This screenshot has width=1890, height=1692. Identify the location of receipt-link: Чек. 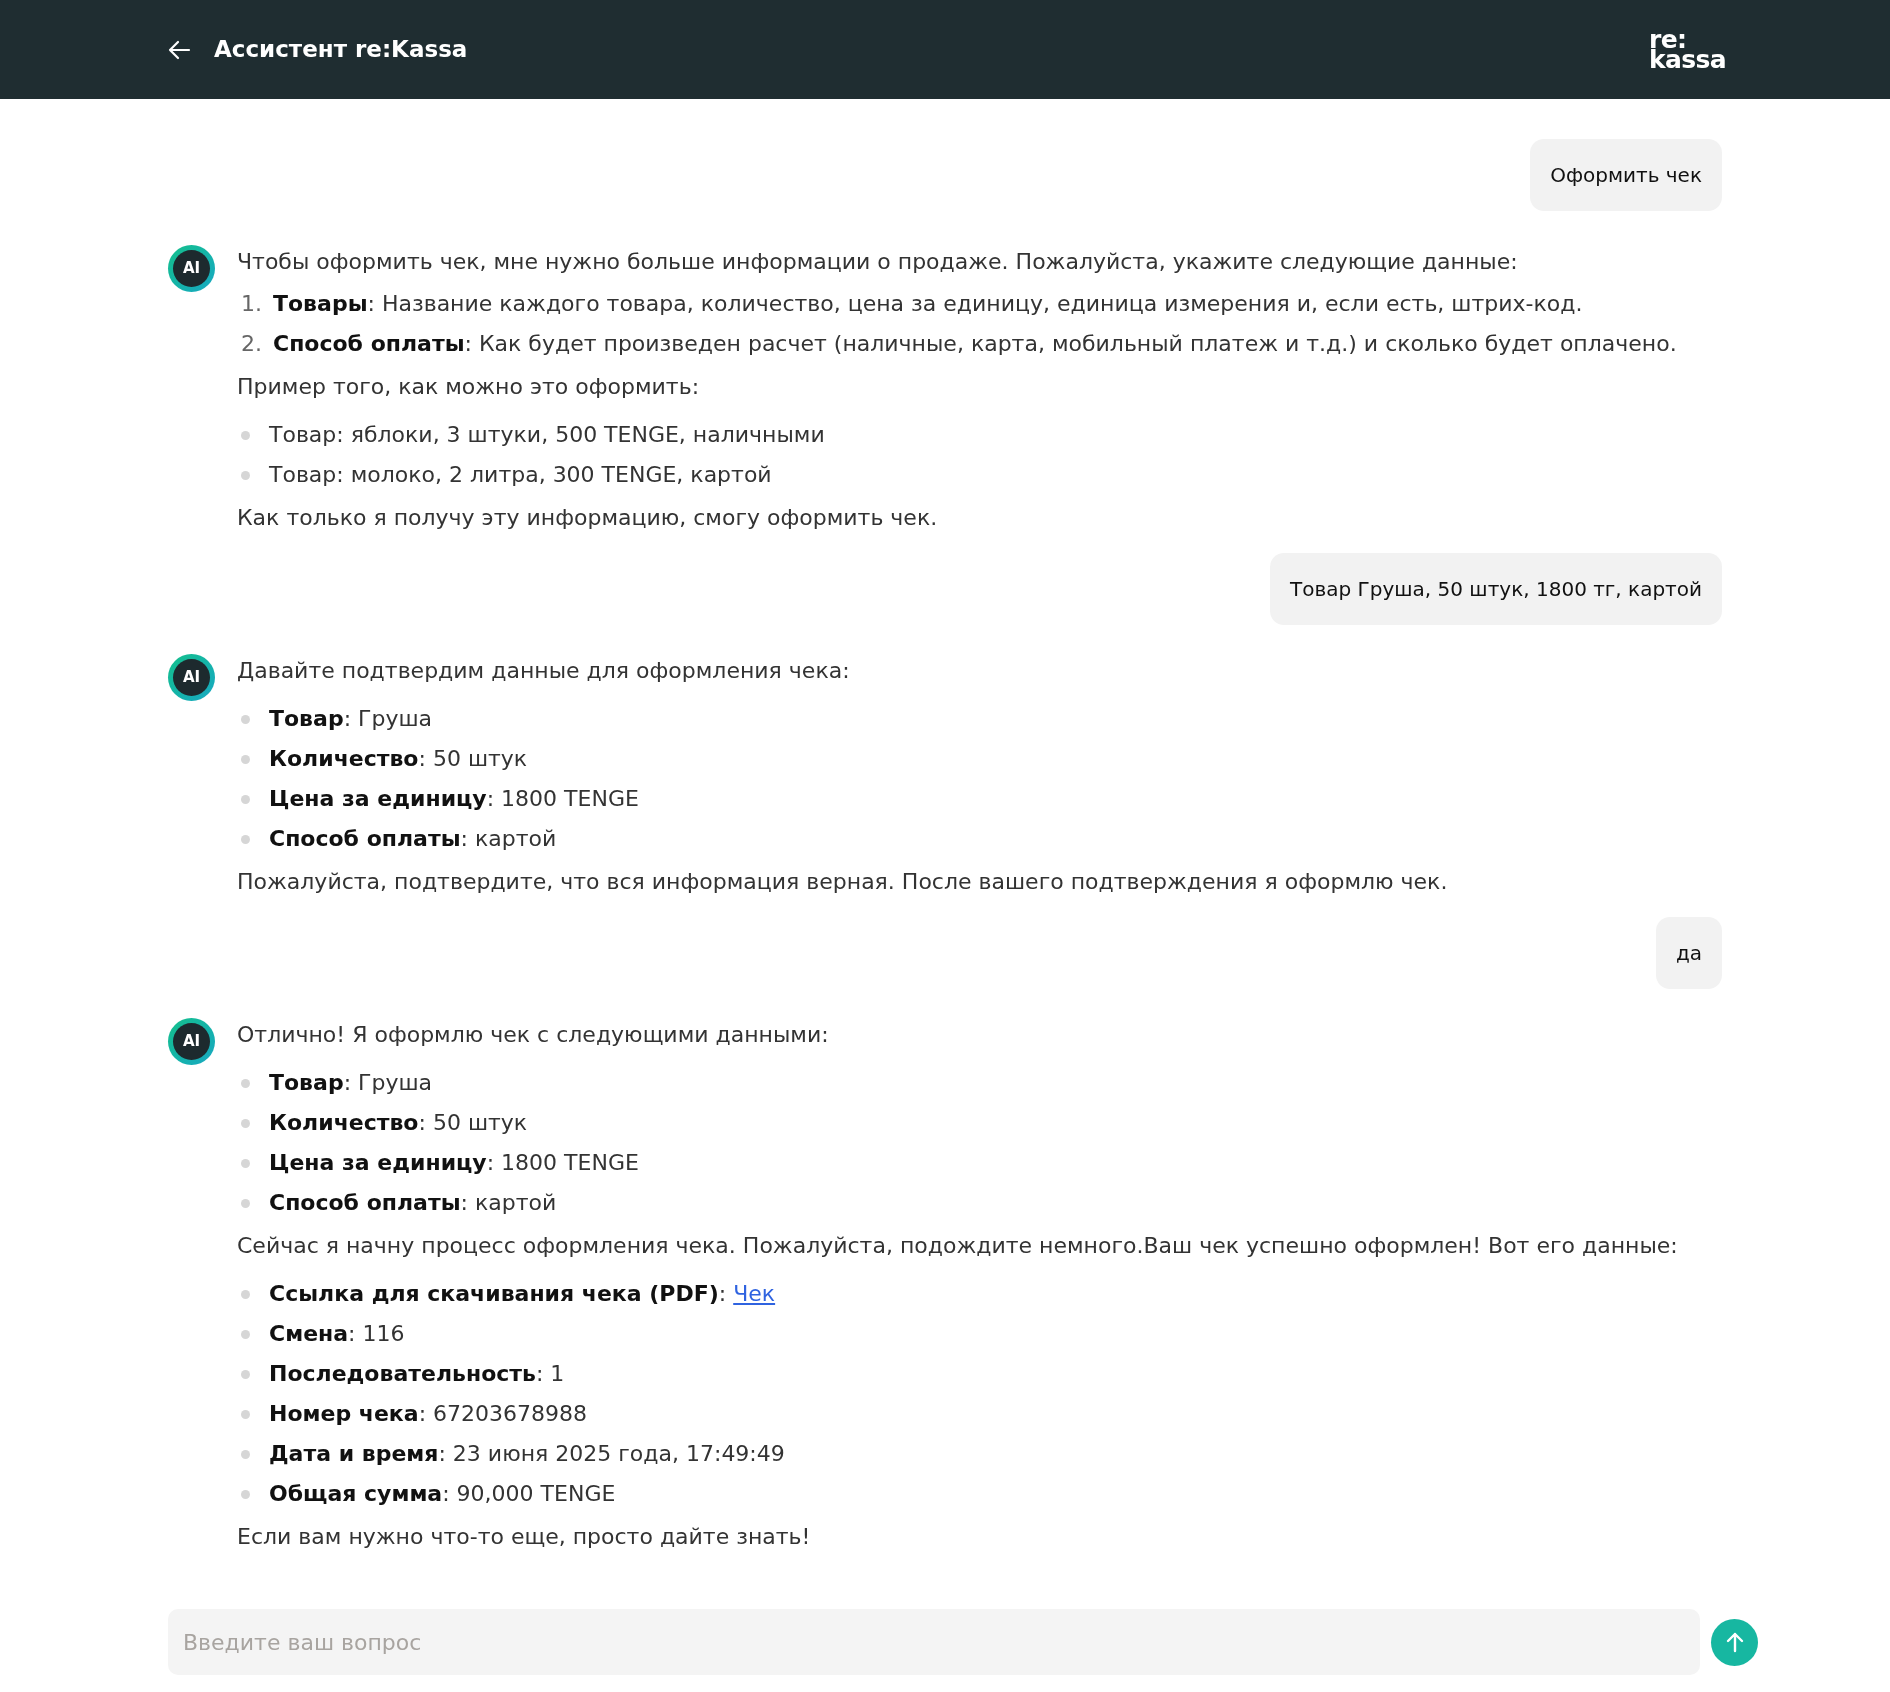
(754, 1293).